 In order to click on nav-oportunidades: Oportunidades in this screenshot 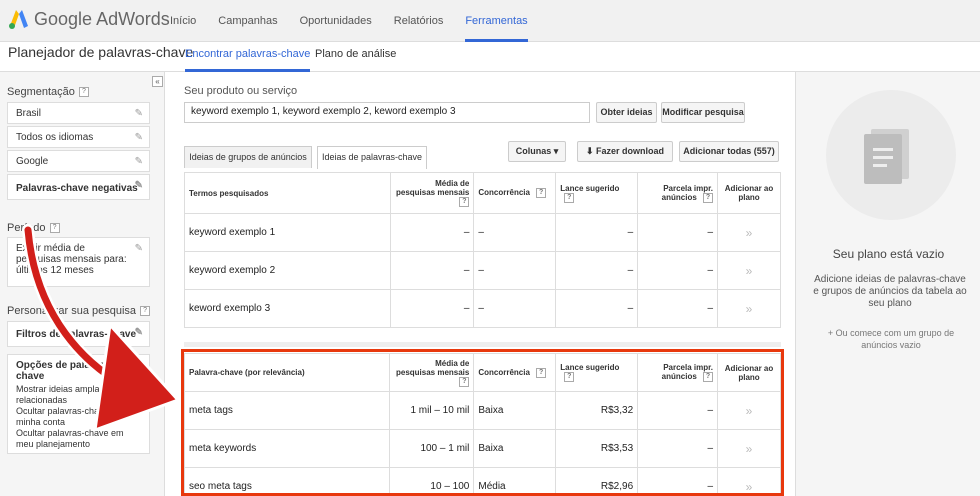, I will do `click(336, 21)`.